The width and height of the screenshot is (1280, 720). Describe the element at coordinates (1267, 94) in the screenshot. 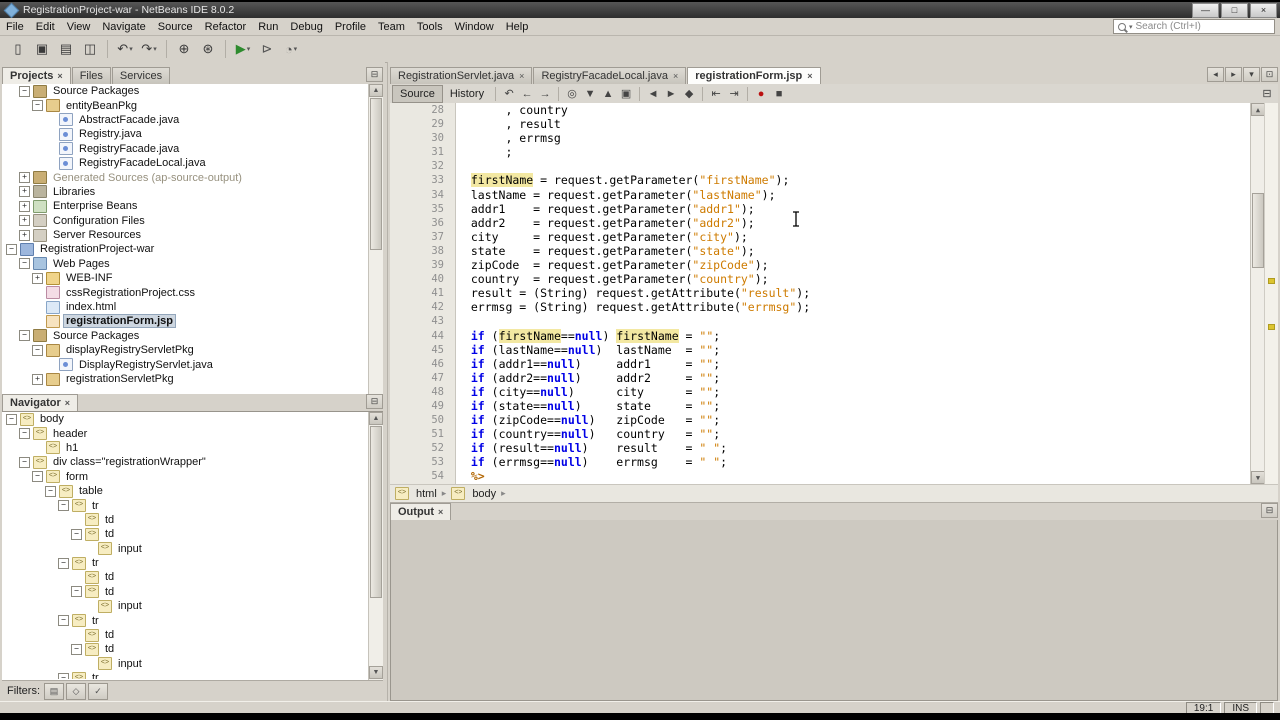

I see `toggle-editor-toolbar-icon: ⊟` at that location.